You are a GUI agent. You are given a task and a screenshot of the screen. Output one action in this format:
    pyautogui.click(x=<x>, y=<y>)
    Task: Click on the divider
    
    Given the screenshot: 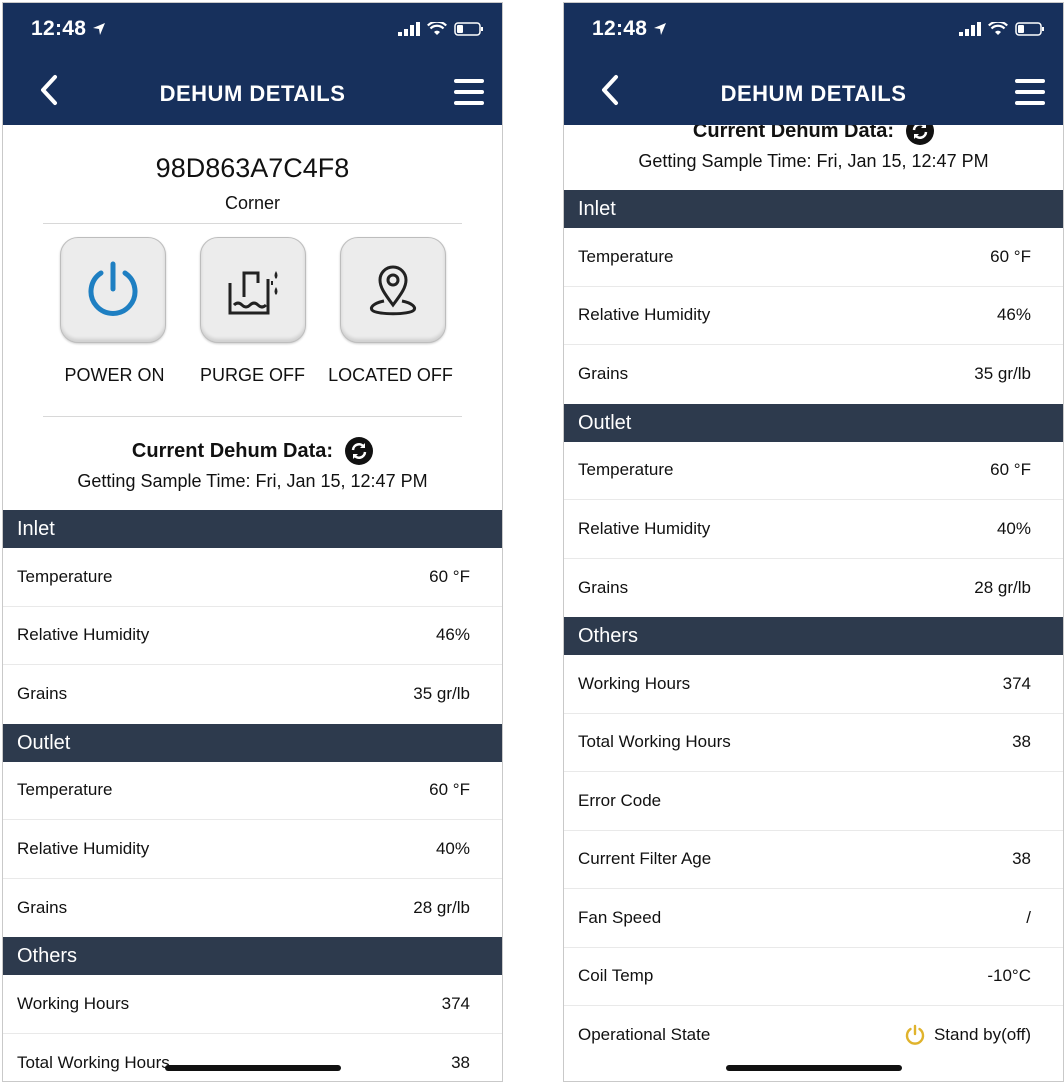 What is the action you would take?
    pyautogui.click(x=252, y=416)
    